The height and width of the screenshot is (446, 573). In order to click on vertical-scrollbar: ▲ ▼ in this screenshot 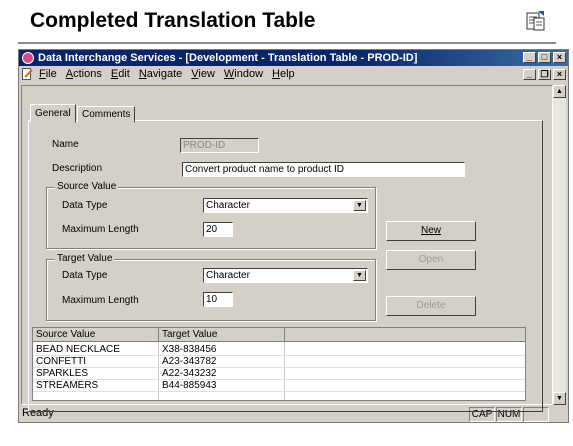, I will do `click(559, 245)`.